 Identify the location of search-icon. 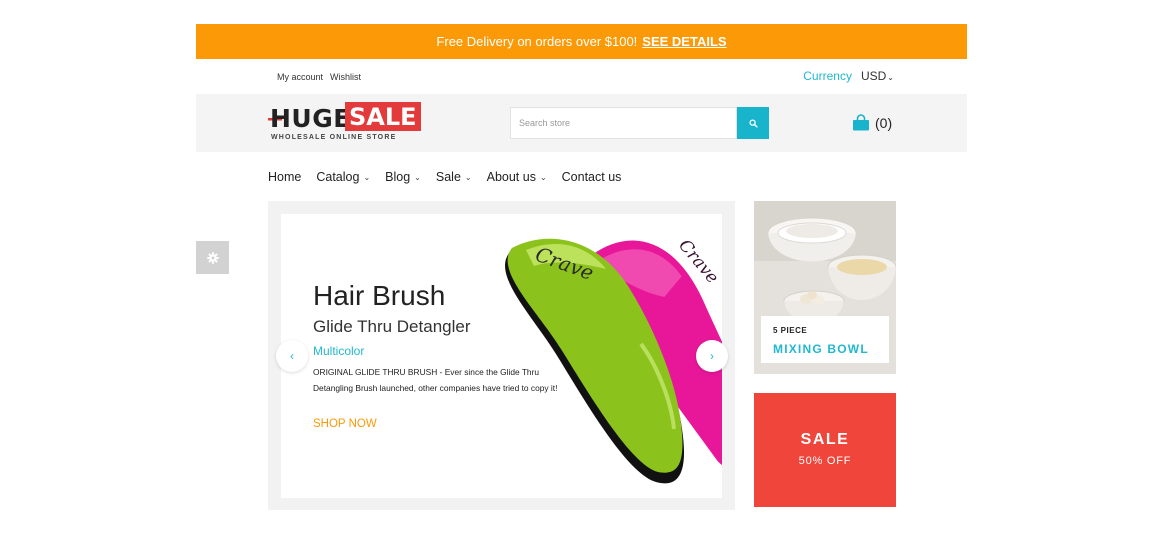
(753, 123).